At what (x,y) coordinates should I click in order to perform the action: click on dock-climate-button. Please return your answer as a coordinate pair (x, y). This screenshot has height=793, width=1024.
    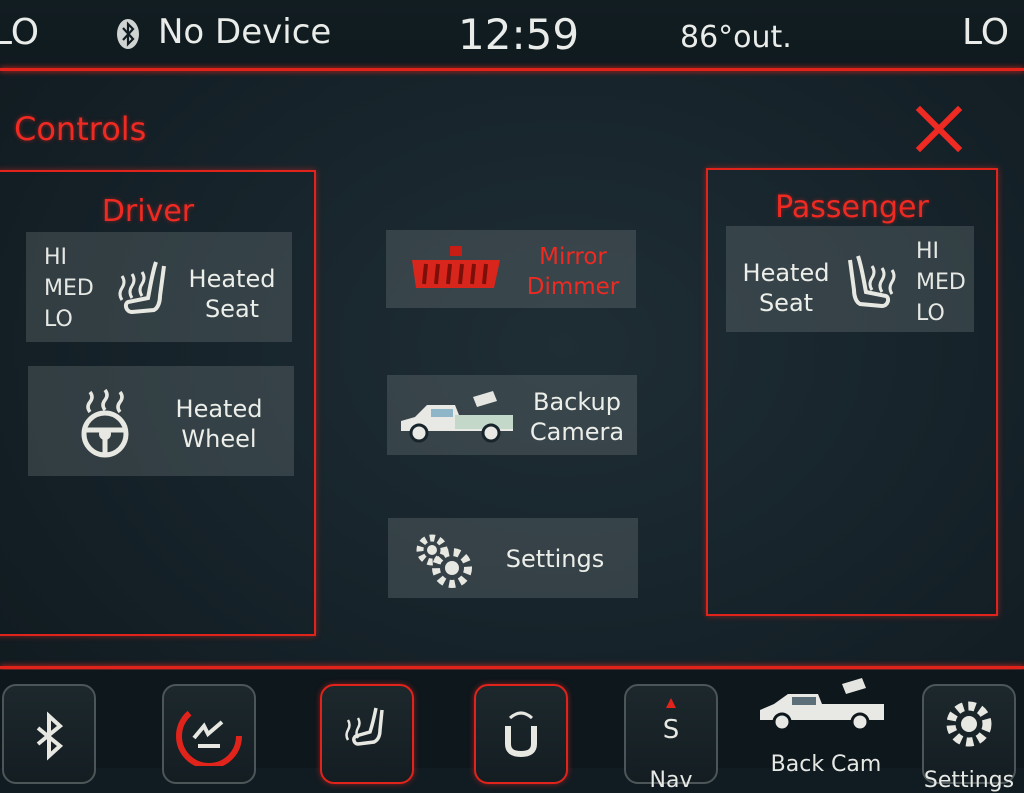
    Looking at the image, I should click on (209, 734).